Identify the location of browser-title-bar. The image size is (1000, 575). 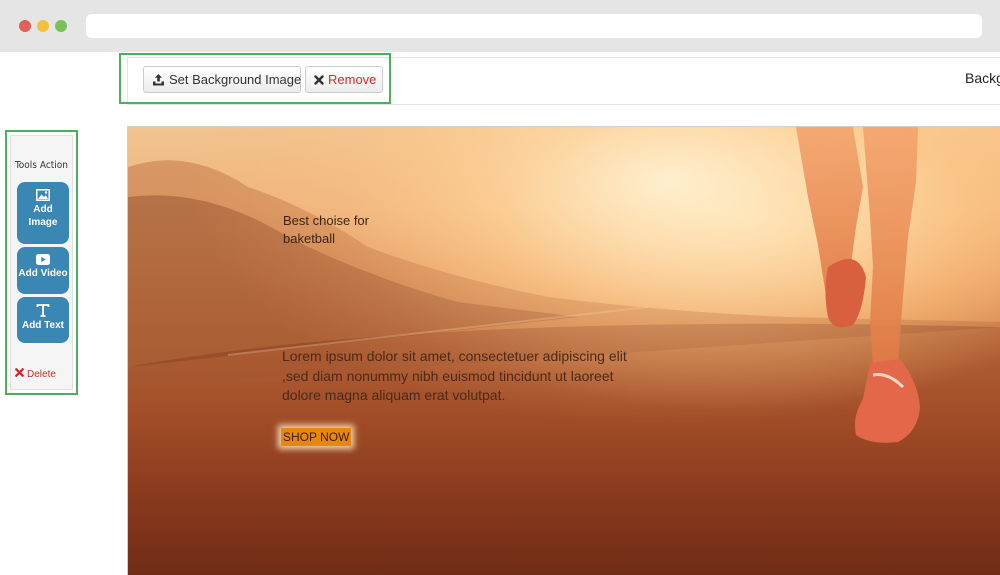
(500, 26).